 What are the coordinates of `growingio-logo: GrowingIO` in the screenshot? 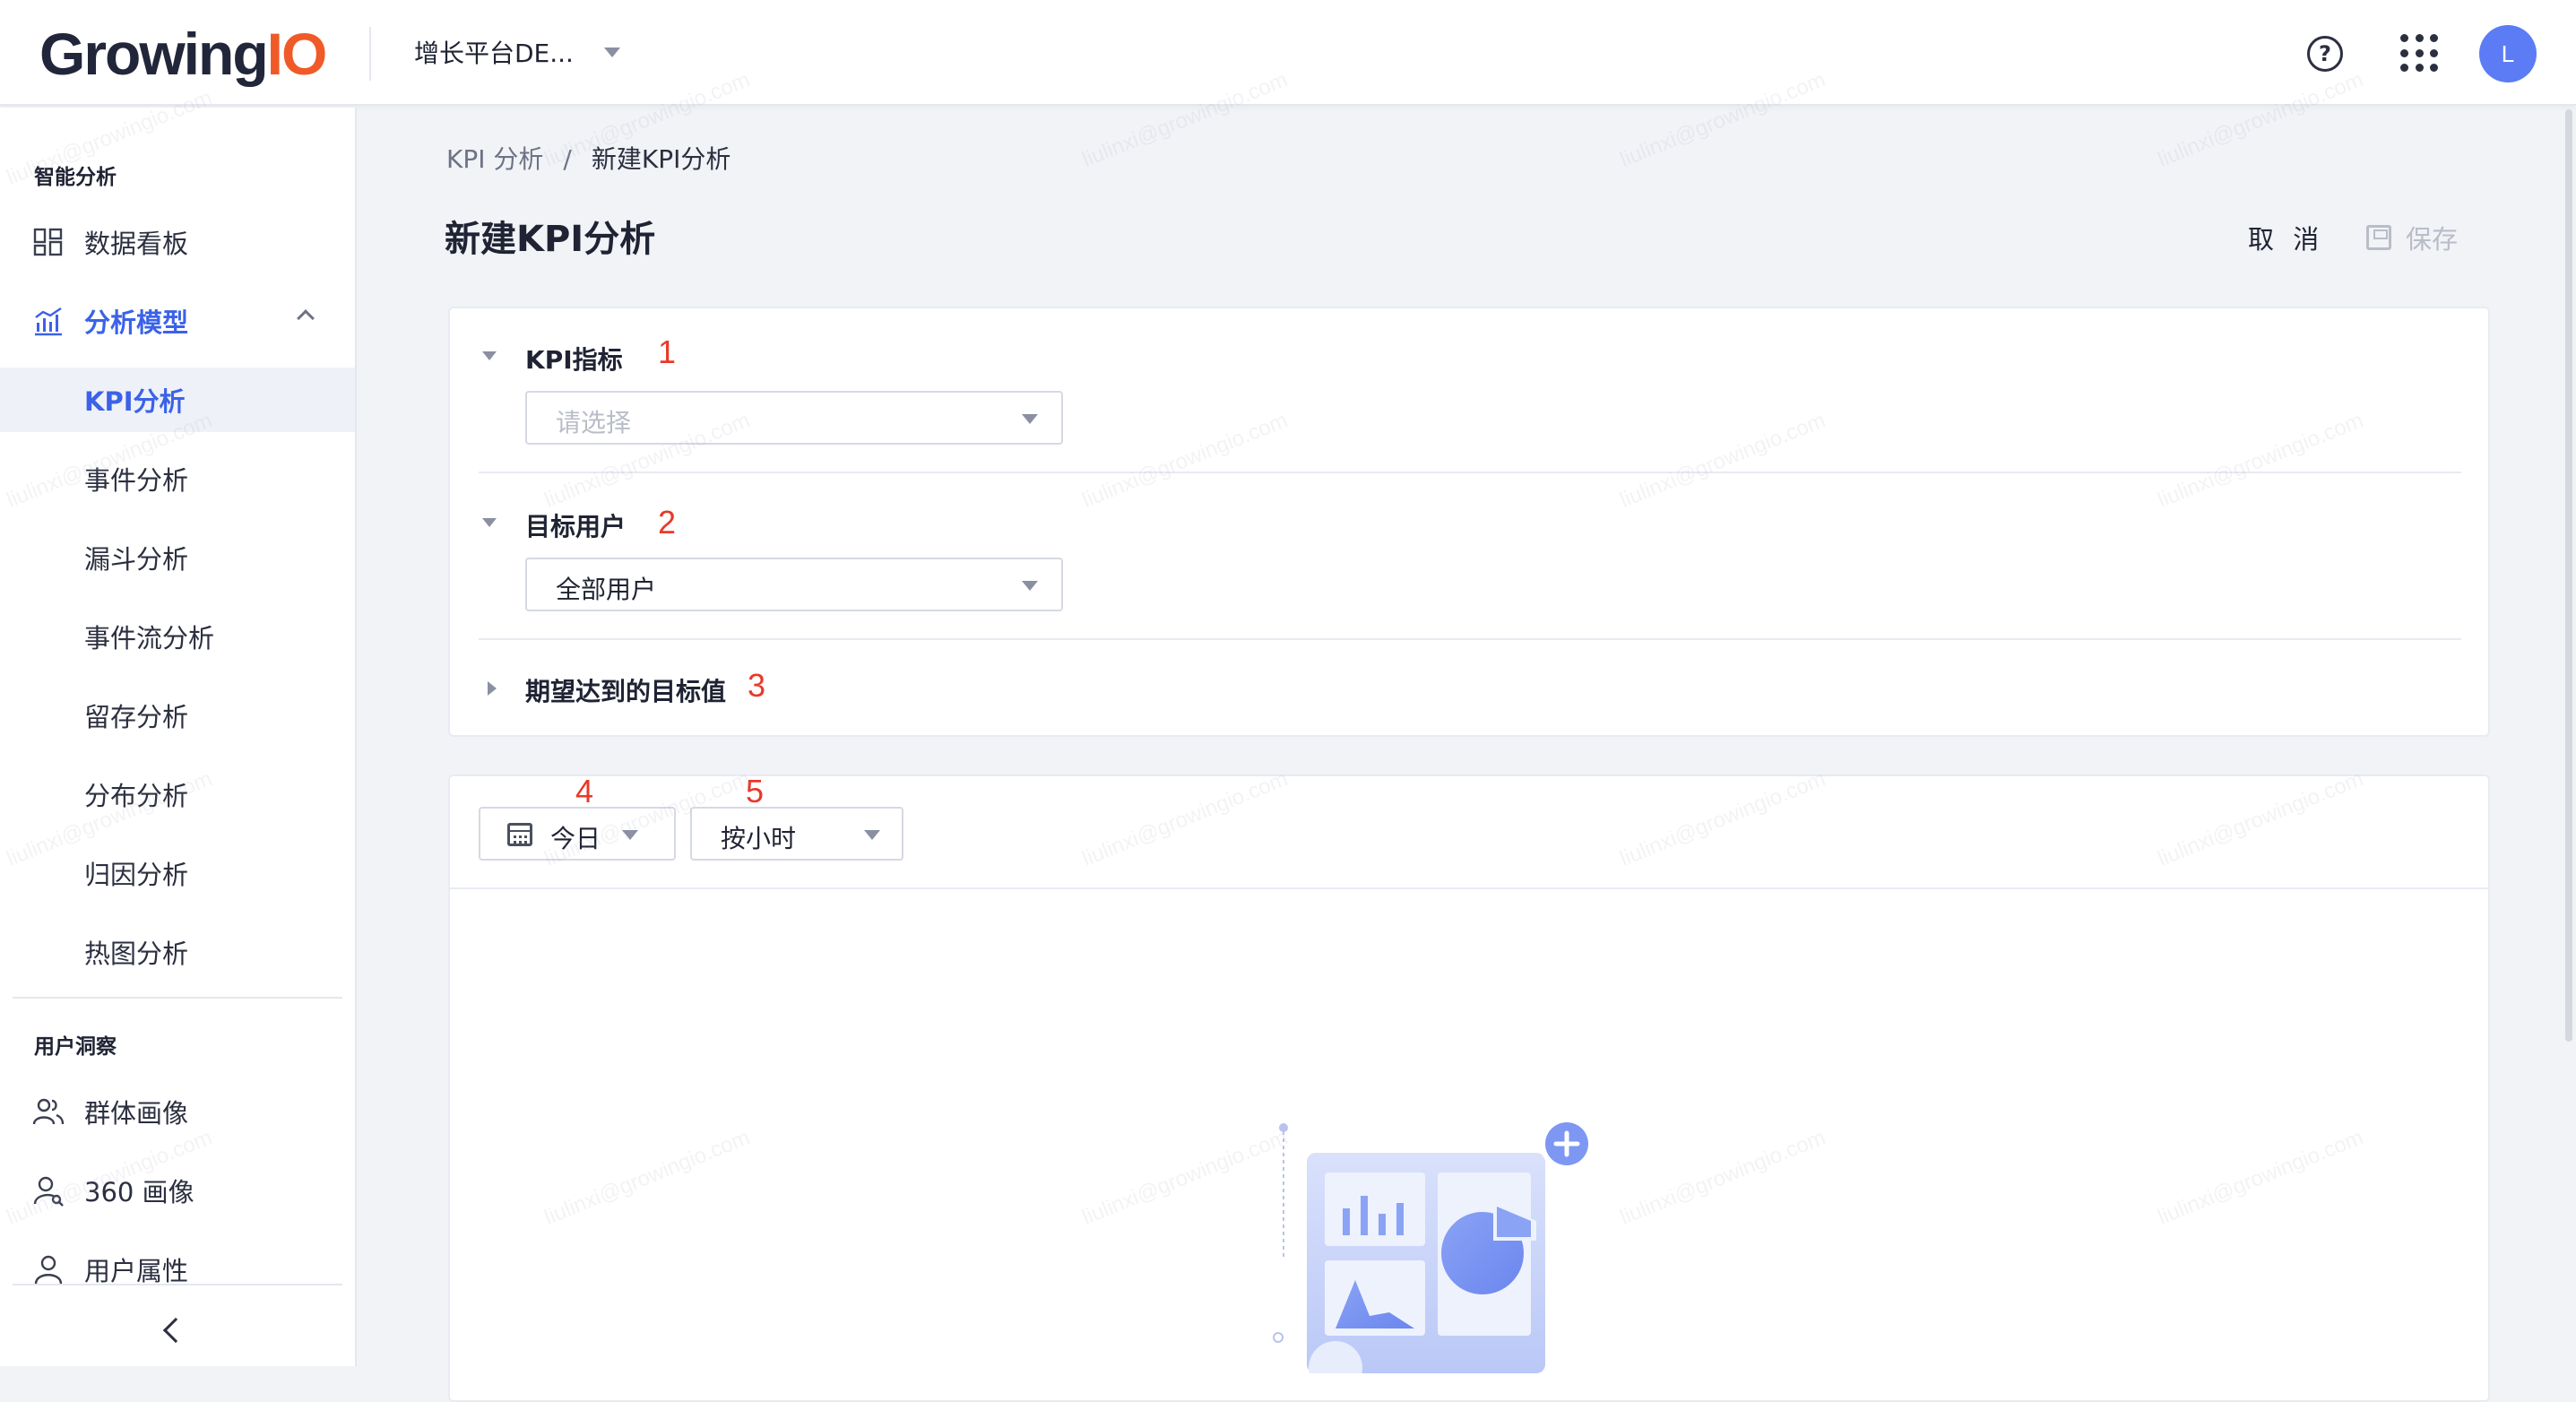 It's located at (183, 54).